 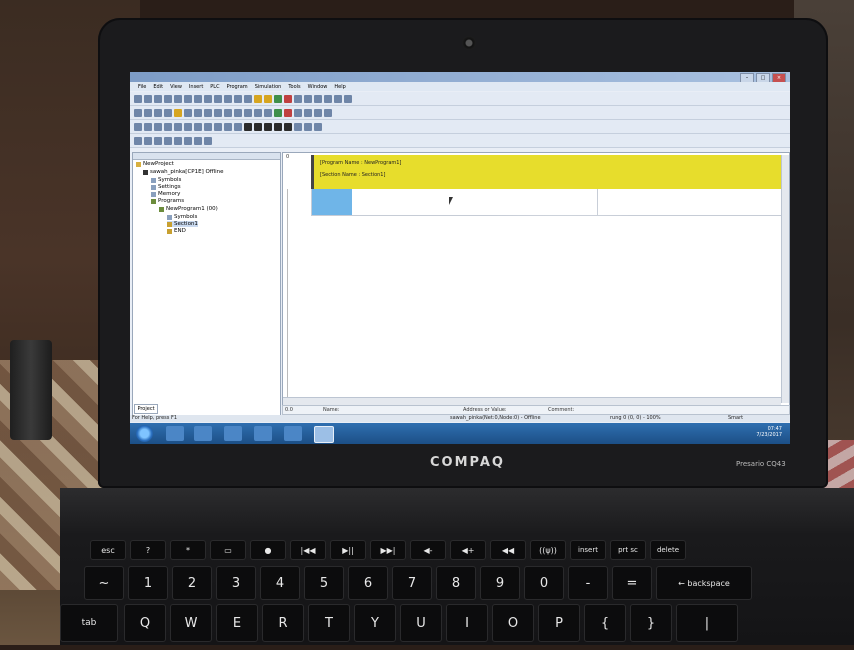 I want to click on tree-memory: Memory, so click(x=165, y=194).